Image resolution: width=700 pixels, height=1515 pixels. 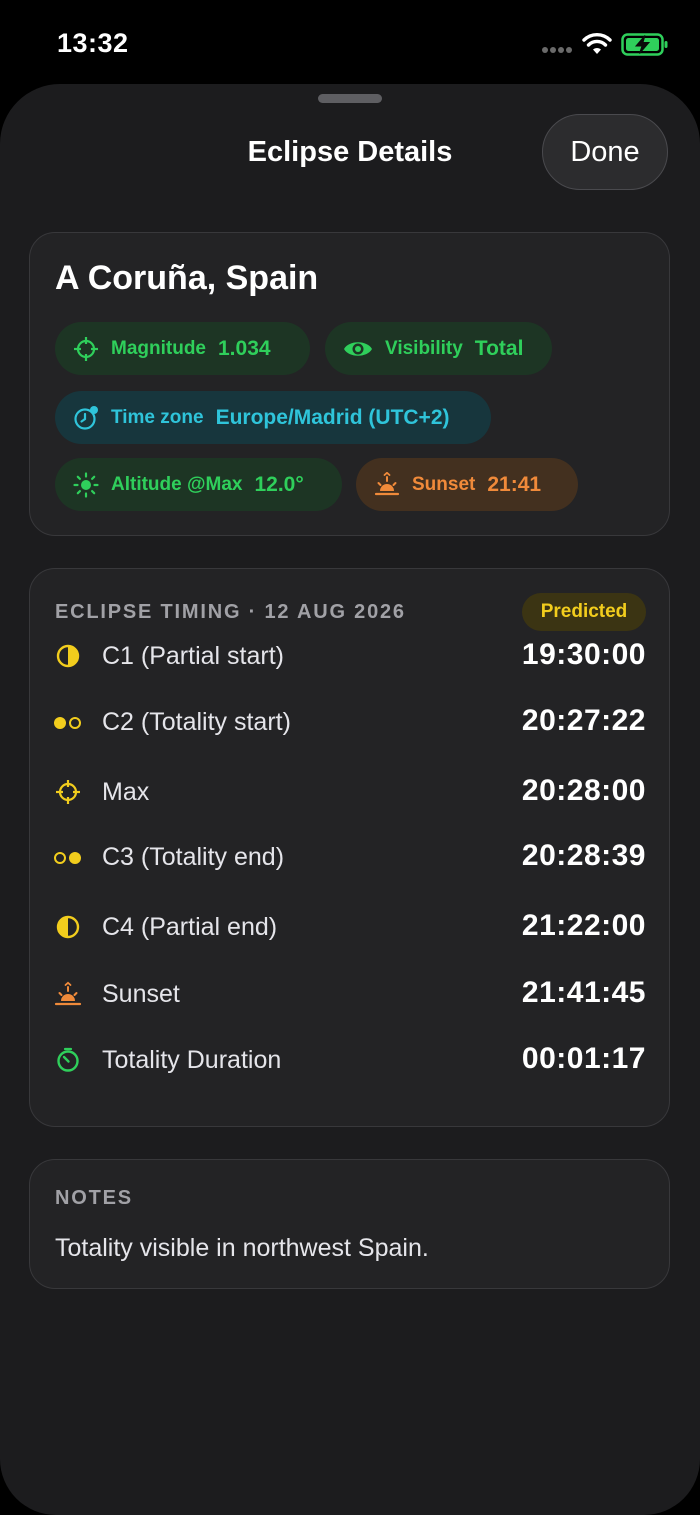 What do you see at coordinates (499, 348) in the screenshot?
I see `visibility-value: Total` at bounding box center [499, 348].